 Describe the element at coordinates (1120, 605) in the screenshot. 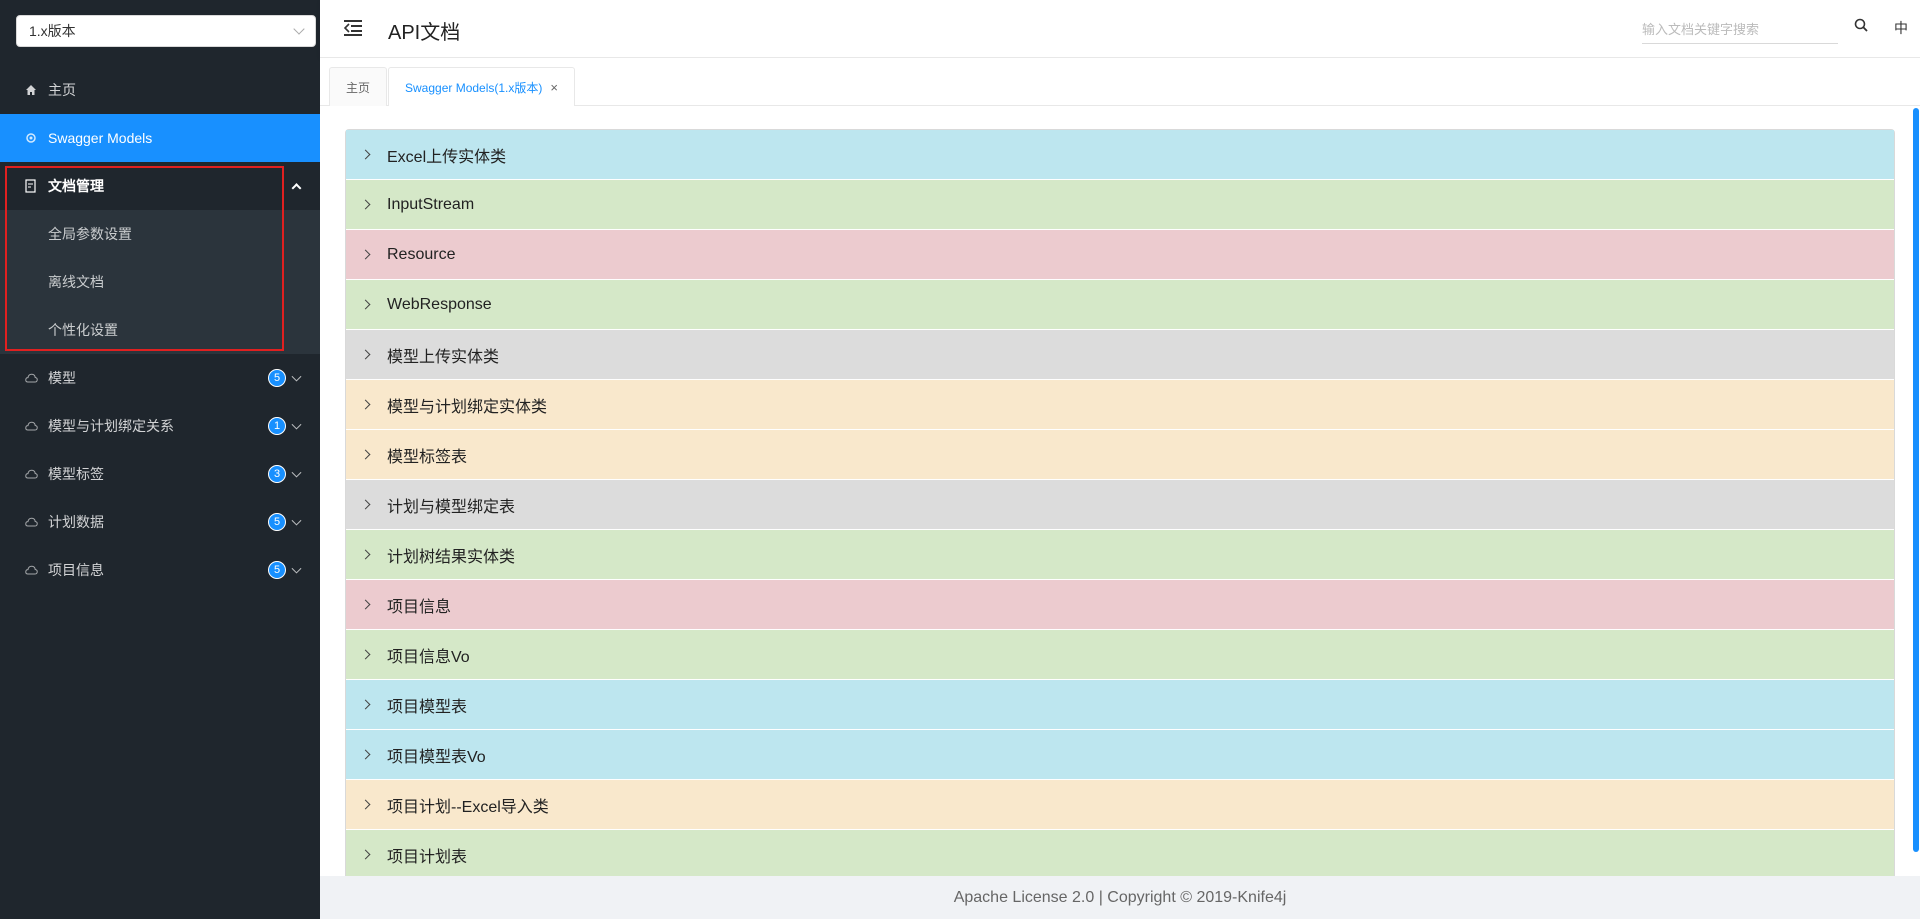

I see `model-row: 项目信息` at that location.